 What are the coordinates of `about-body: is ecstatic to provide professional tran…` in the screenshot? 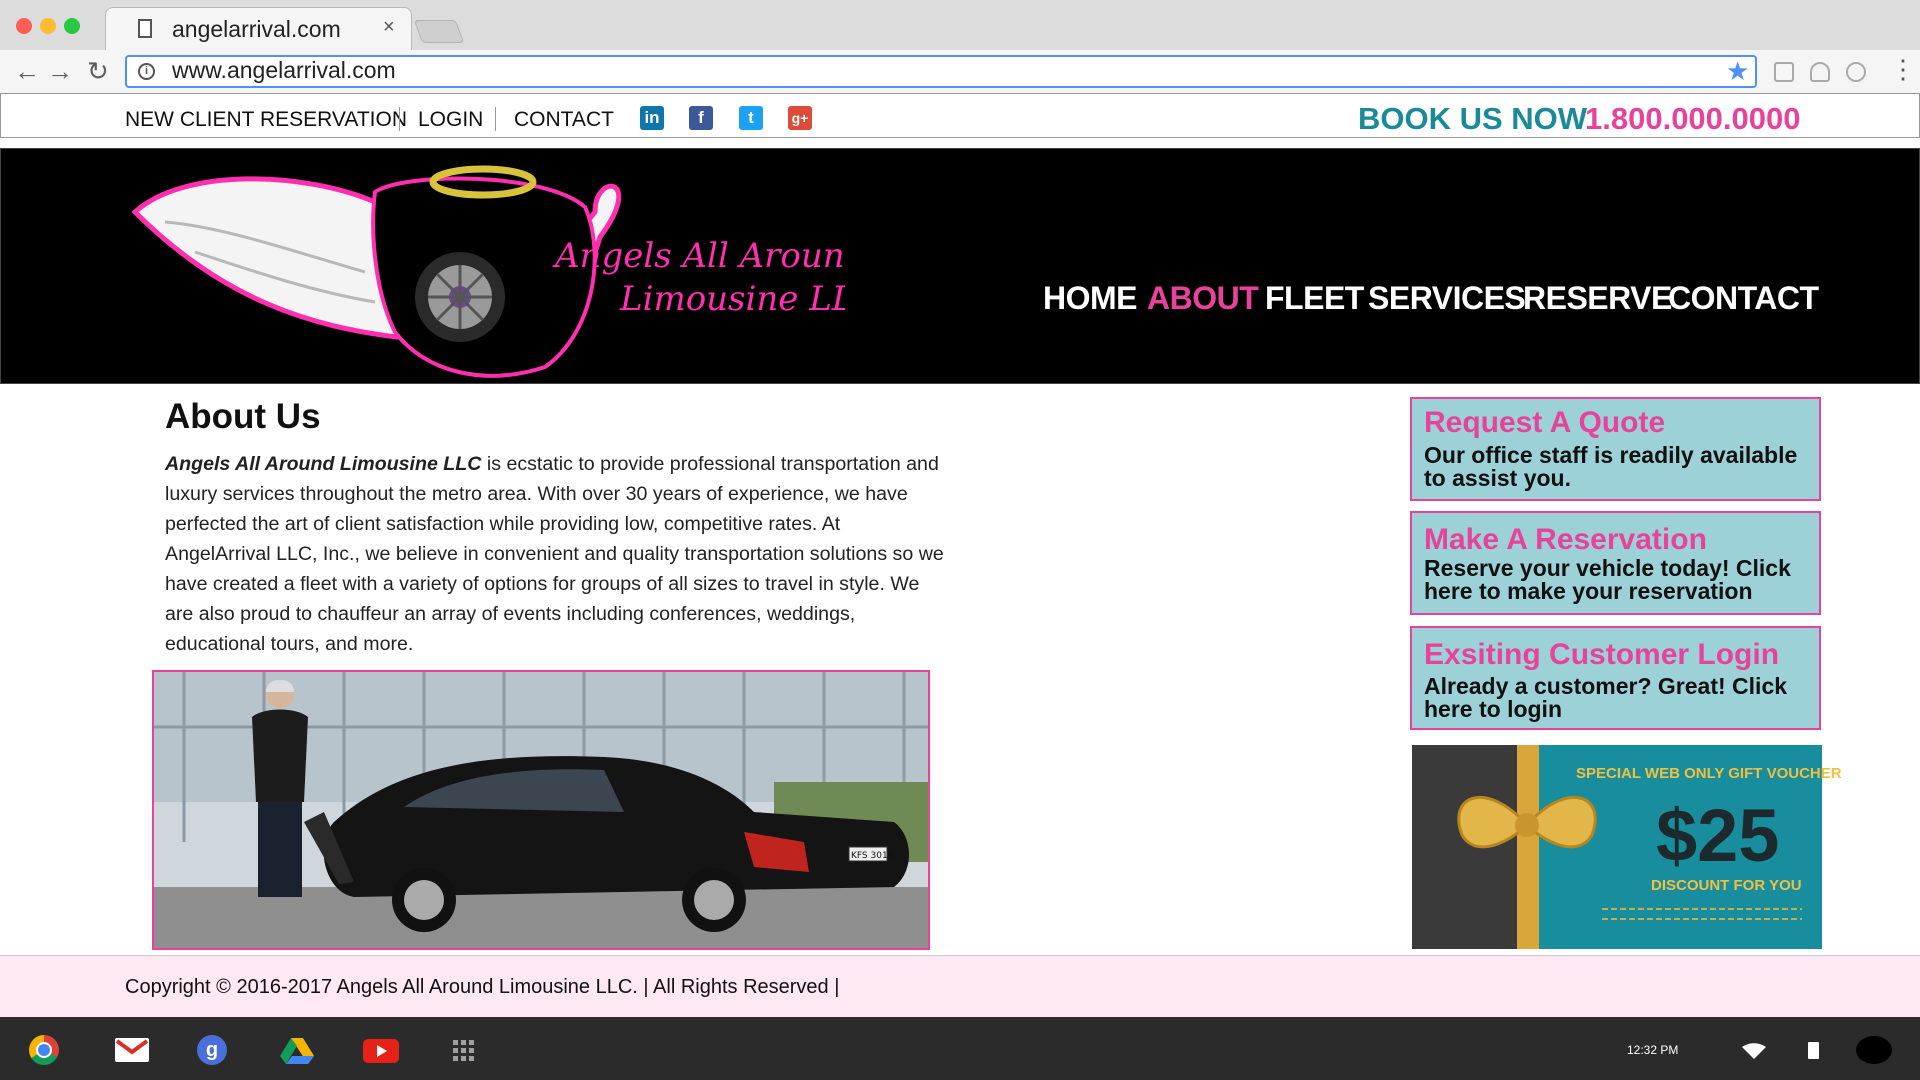 It's located at (554, 554).